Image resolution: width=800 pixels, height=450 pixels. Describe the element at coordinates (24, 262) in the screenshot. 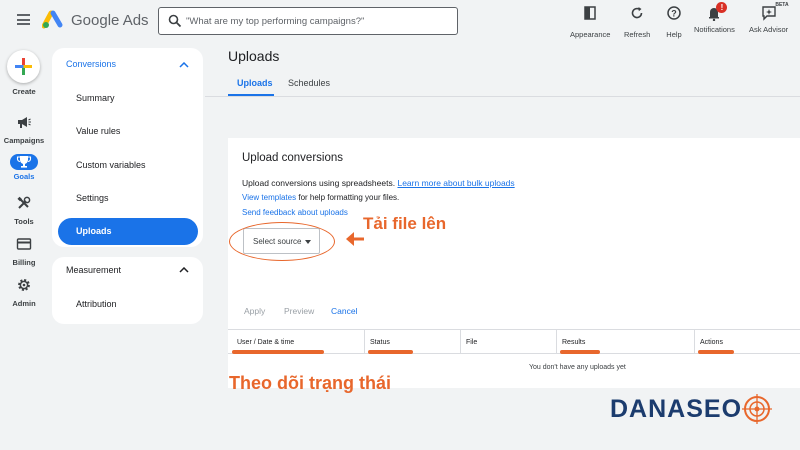

I see `rail-label-billing: Billing` at that location.